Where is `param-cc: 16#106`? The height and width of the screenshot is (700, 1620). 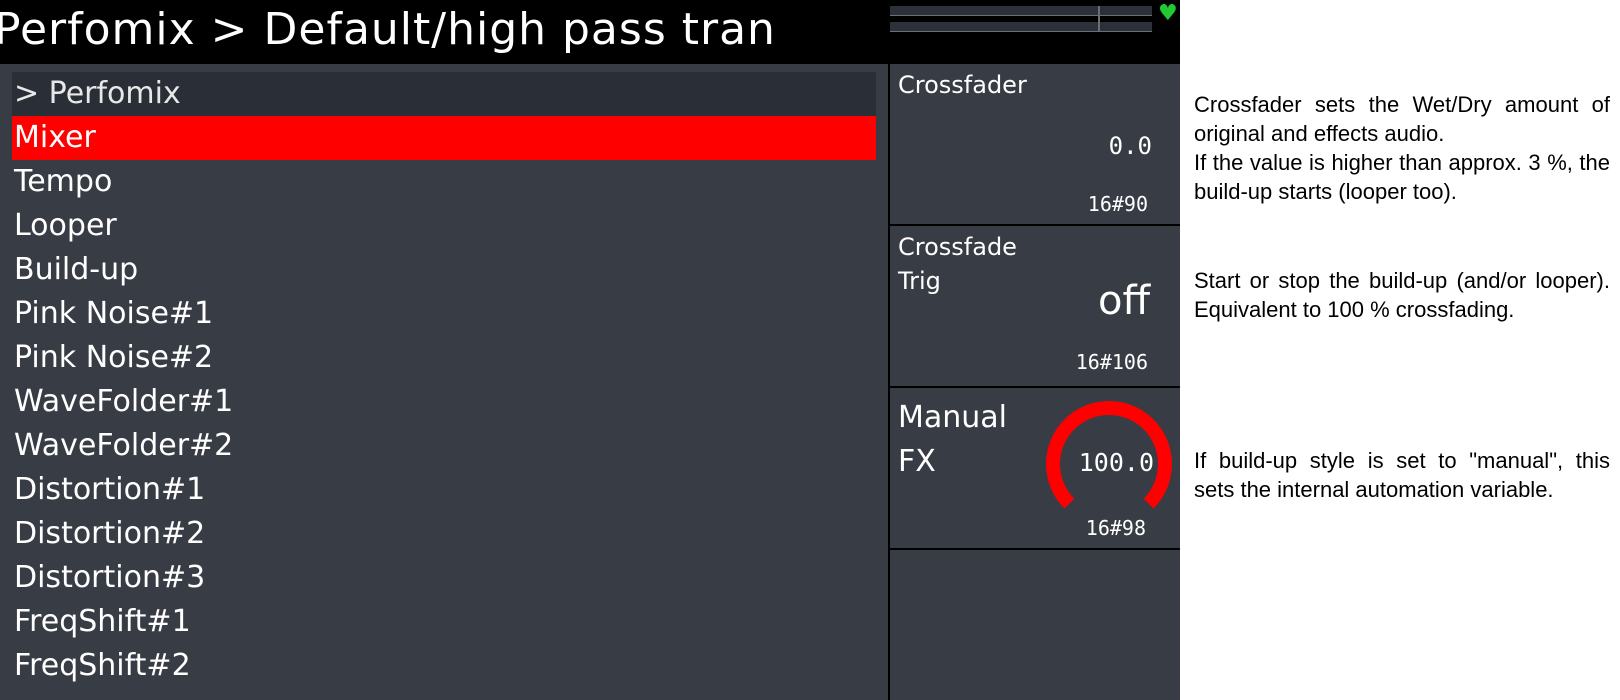
param-cc: 16#106 is located at coordinates (1111, 362).